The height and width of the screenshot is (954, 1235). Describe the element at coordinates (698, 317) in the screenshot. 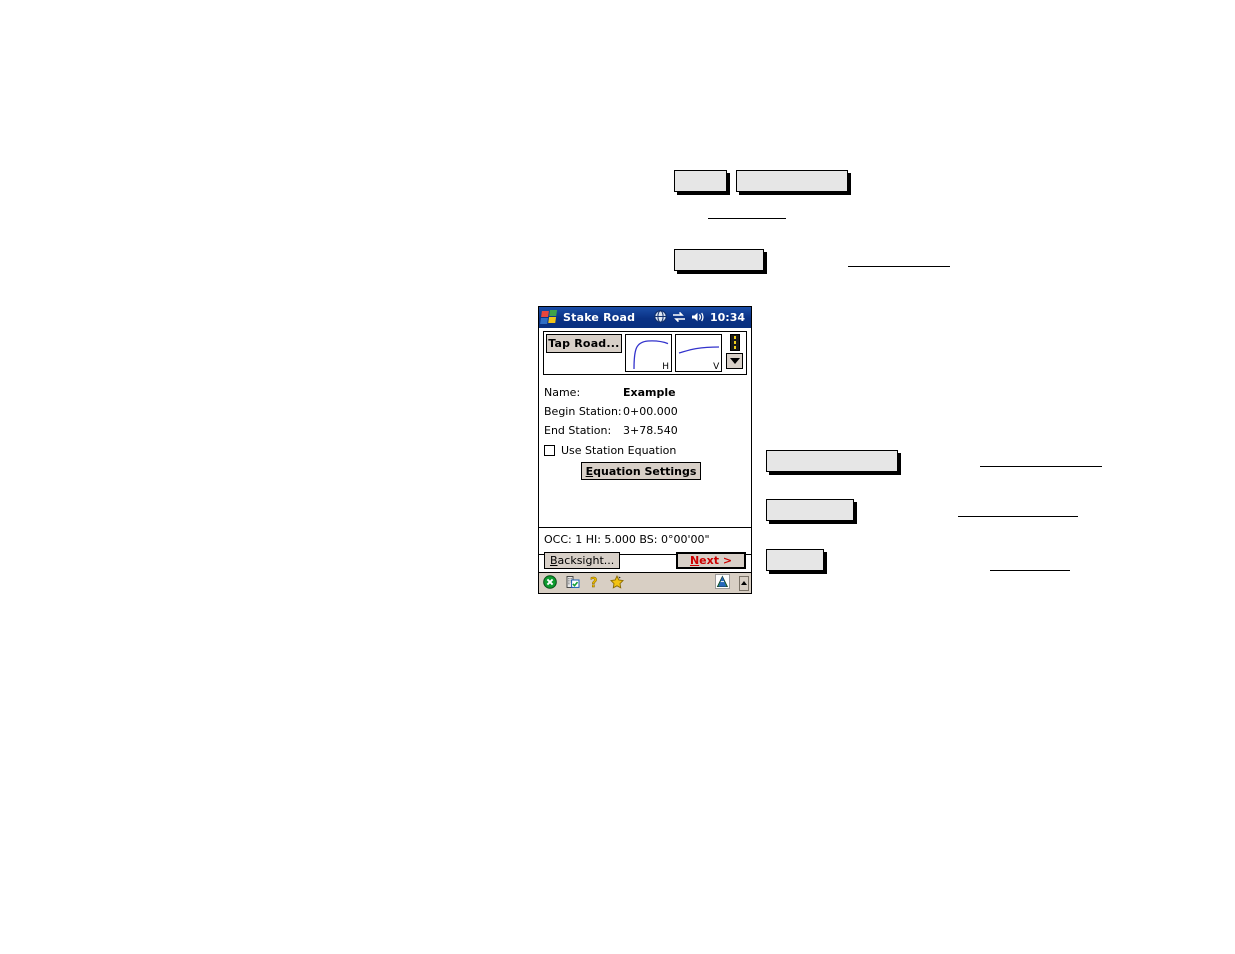

I see `speaker-icon` at that location.